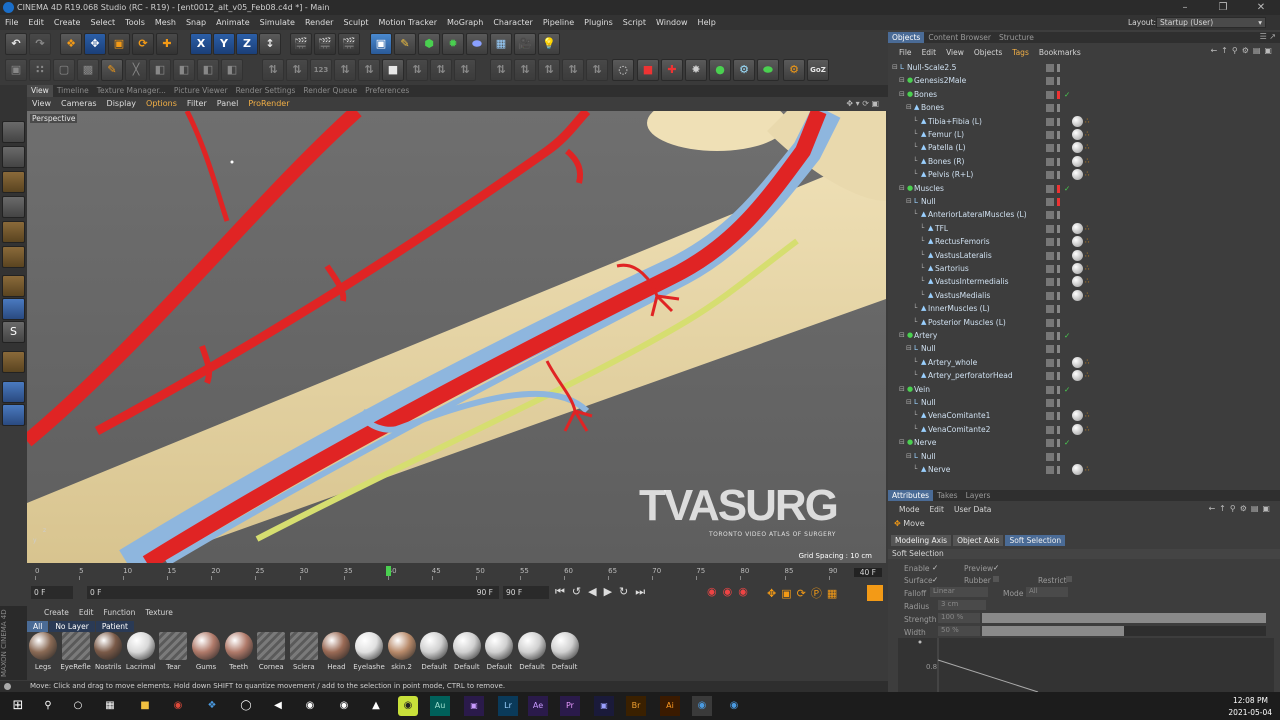 The height and width of the screenshot is (720, 1280). What do you see at coordinates (13, 157) in the screenshot?
I see `texture-mode-icon` at bounding box center [13, 157].